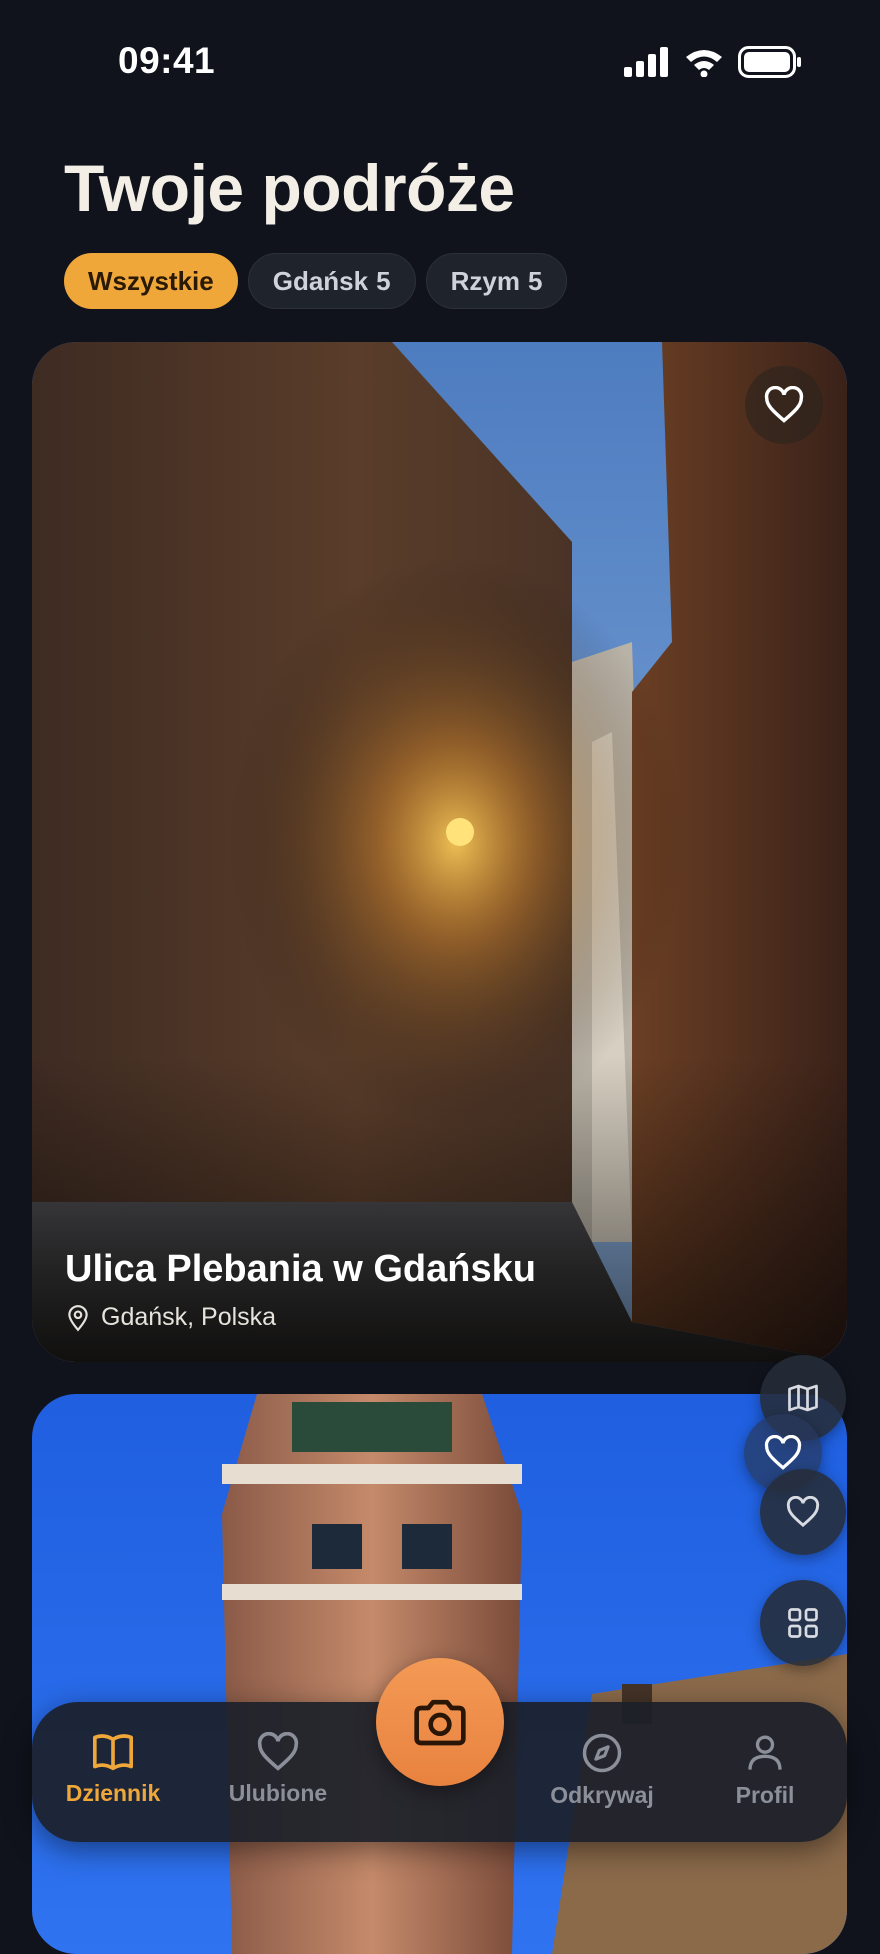 This screenshot has width=880, height=1954. What do you see at coordinates (769, 62) in the screenshot?
I see `battery-icon` at bounding box center [769, 62].